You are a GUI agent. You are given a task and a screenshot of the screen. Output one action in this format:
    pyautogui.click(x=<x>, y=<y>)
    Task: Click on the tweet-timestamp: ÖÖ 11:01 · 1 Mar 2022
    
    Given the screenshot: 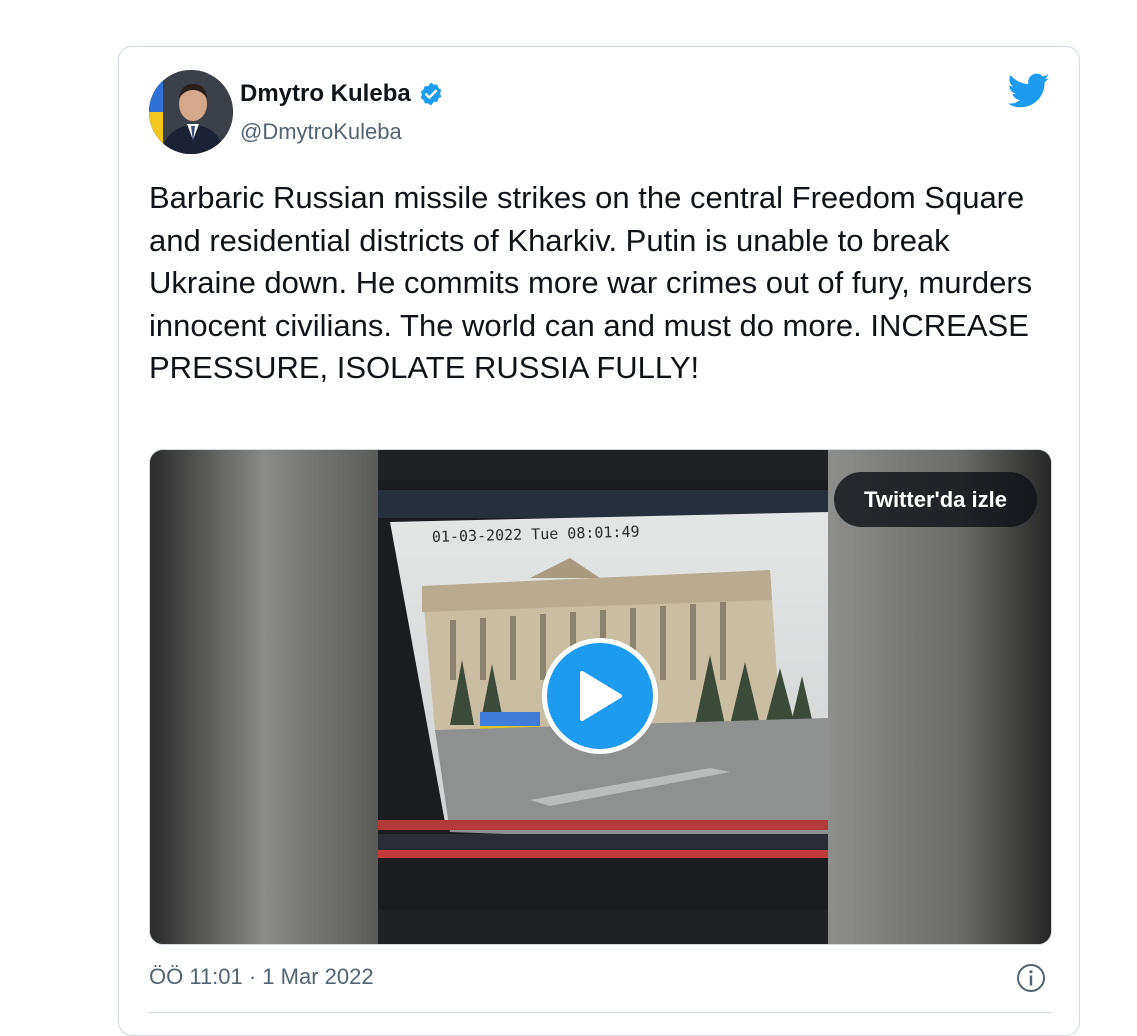 What is the action you would take?
    pyautogui.click(x=261, y=977)
    